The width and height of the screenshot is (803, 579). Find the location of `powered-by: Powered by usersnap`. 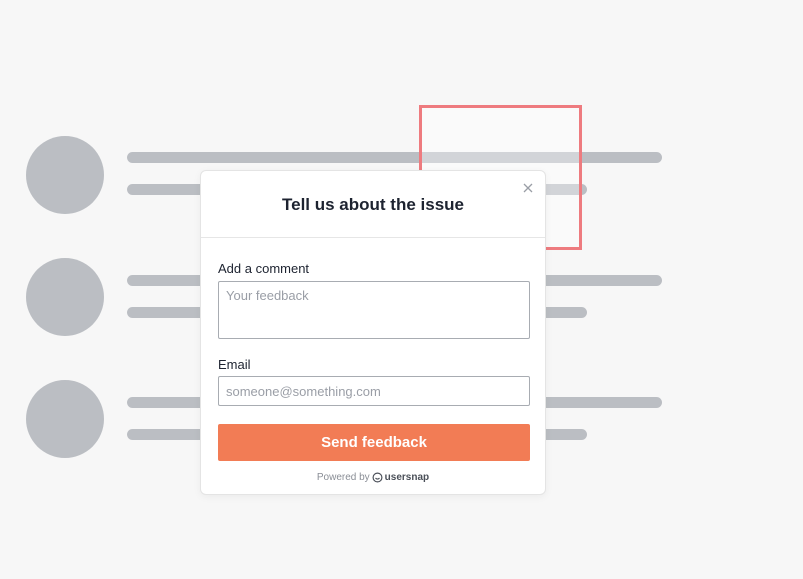

powered-by: Powered by usersnap is located at coordinates (373, 477).